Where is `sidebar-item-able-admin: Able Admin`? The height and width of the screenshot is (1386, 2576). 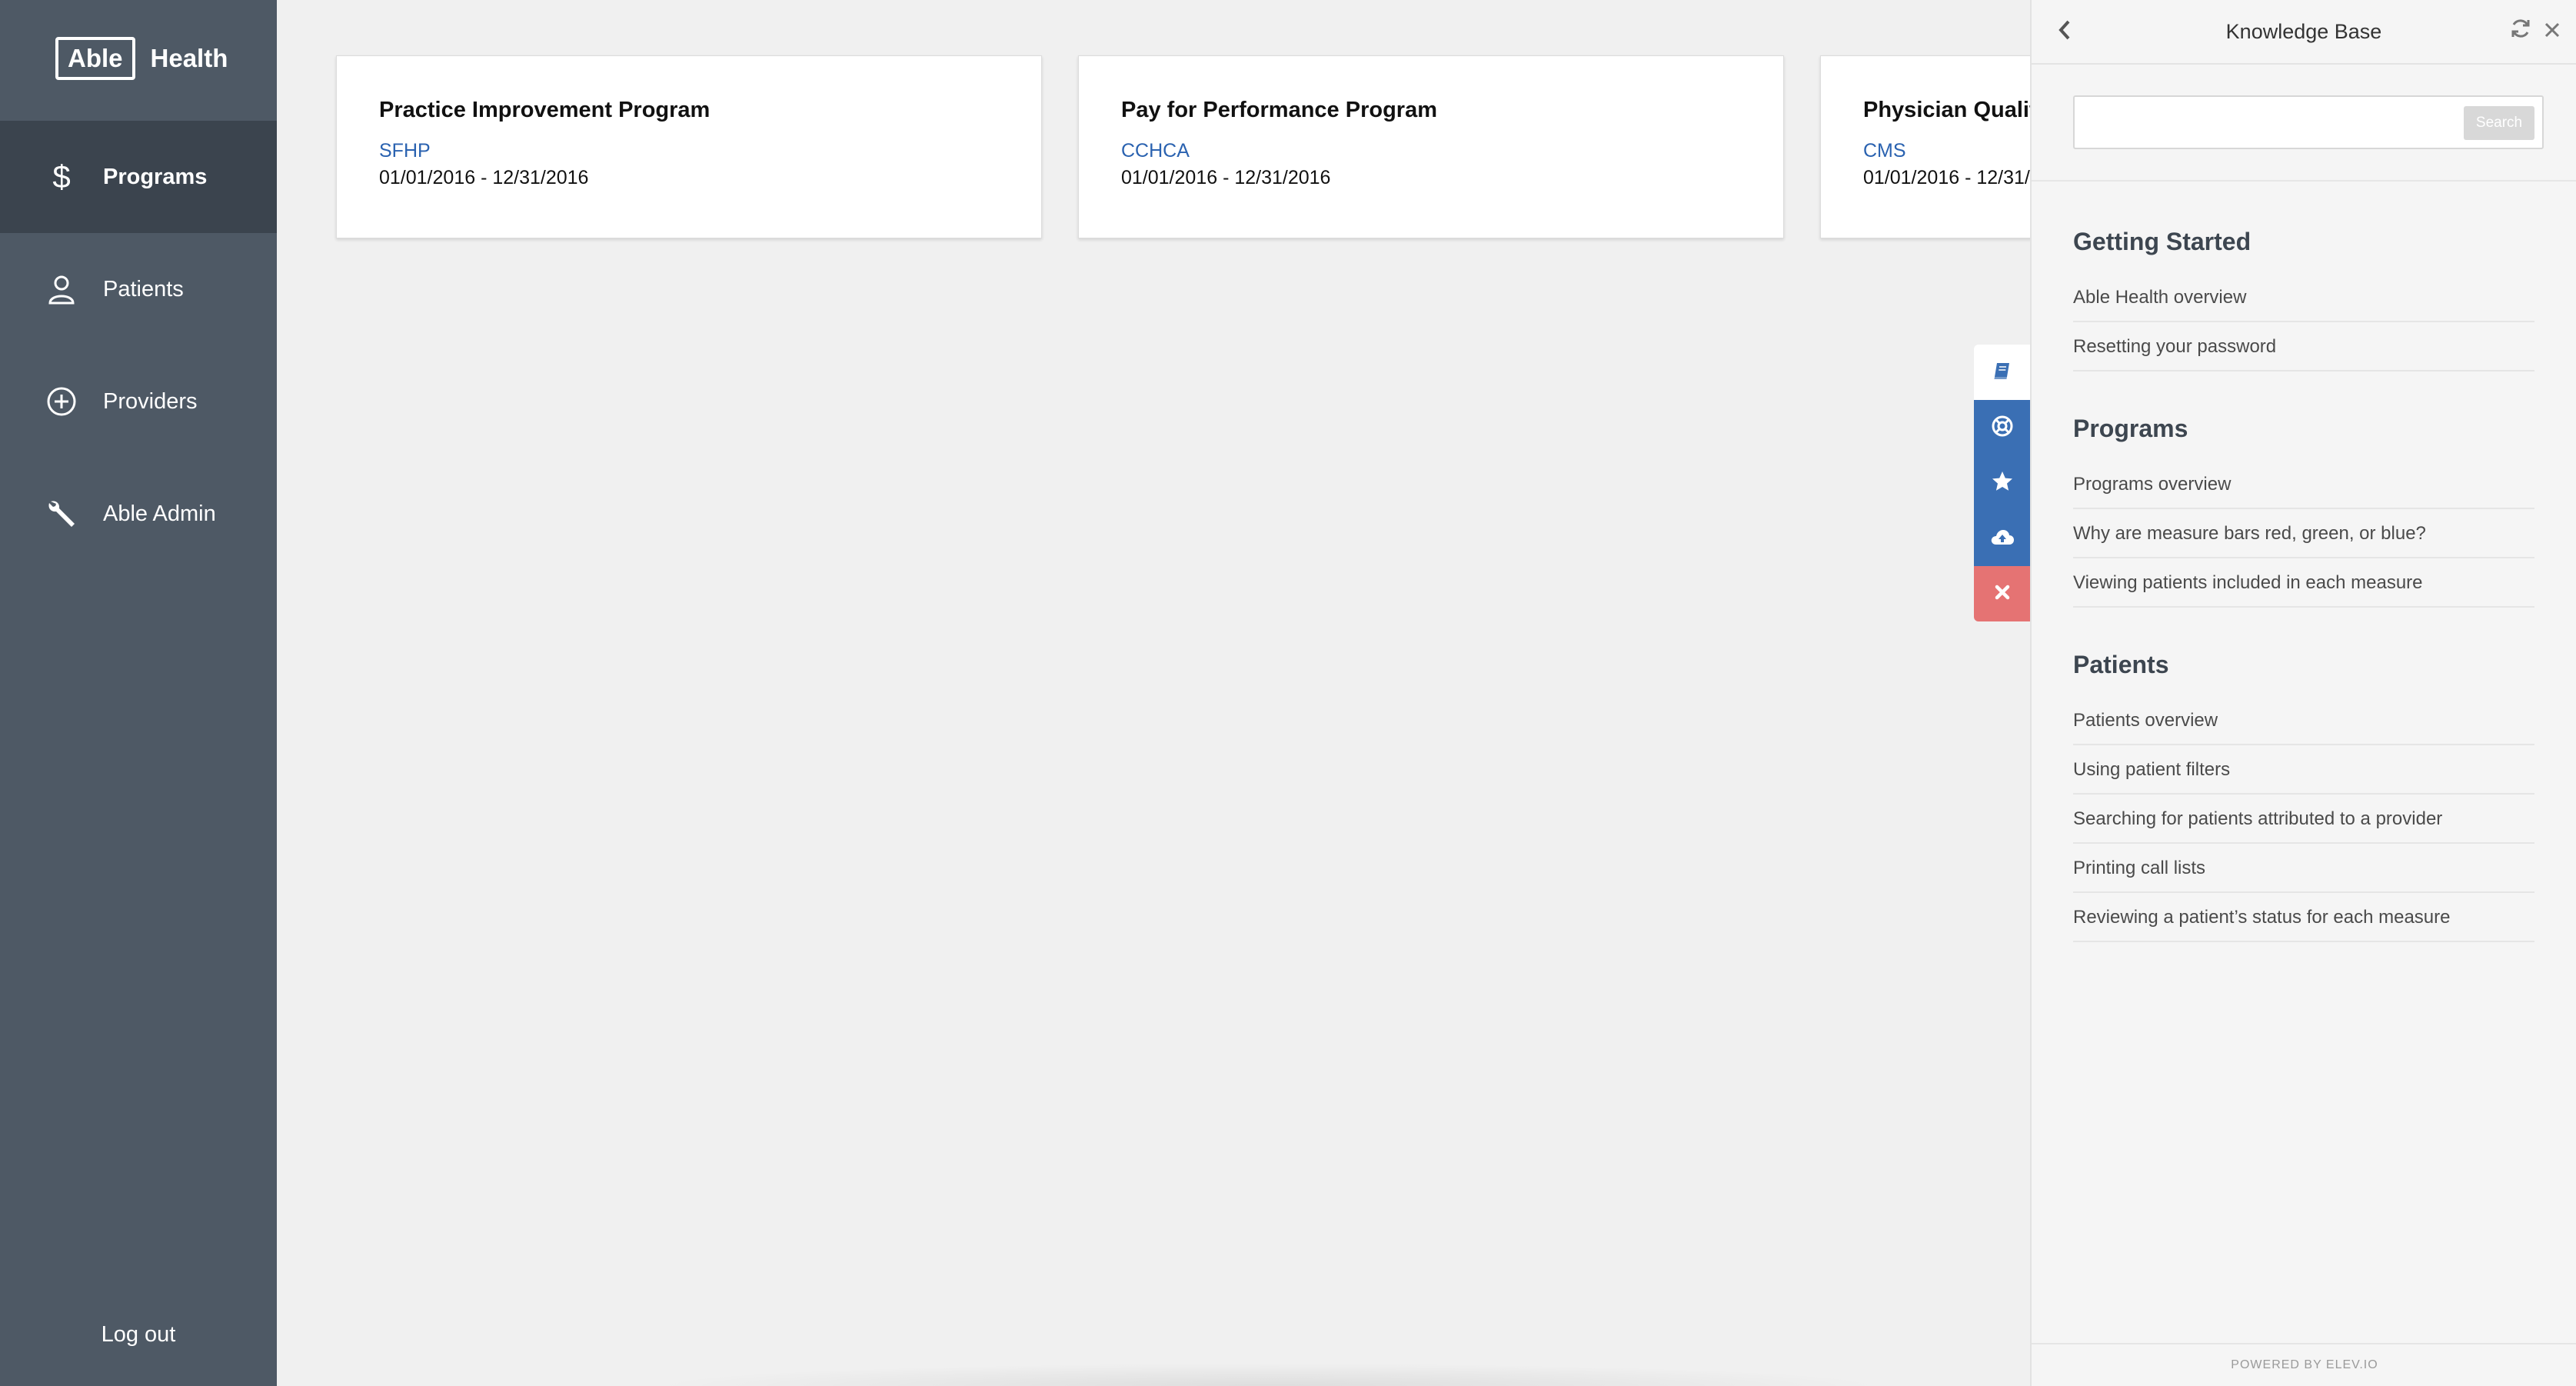 sidebar-item-able-admin: Able Admin is located at coordinates (138, 514).